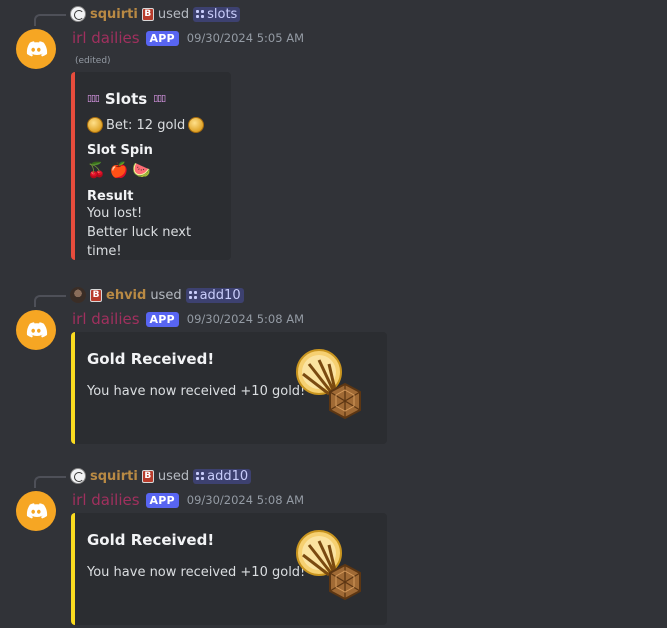  What do you see at coordinates (142, 170) in the screenshot?
I see `watermelon-icon: 🍉` at bounding box center [142, 170].